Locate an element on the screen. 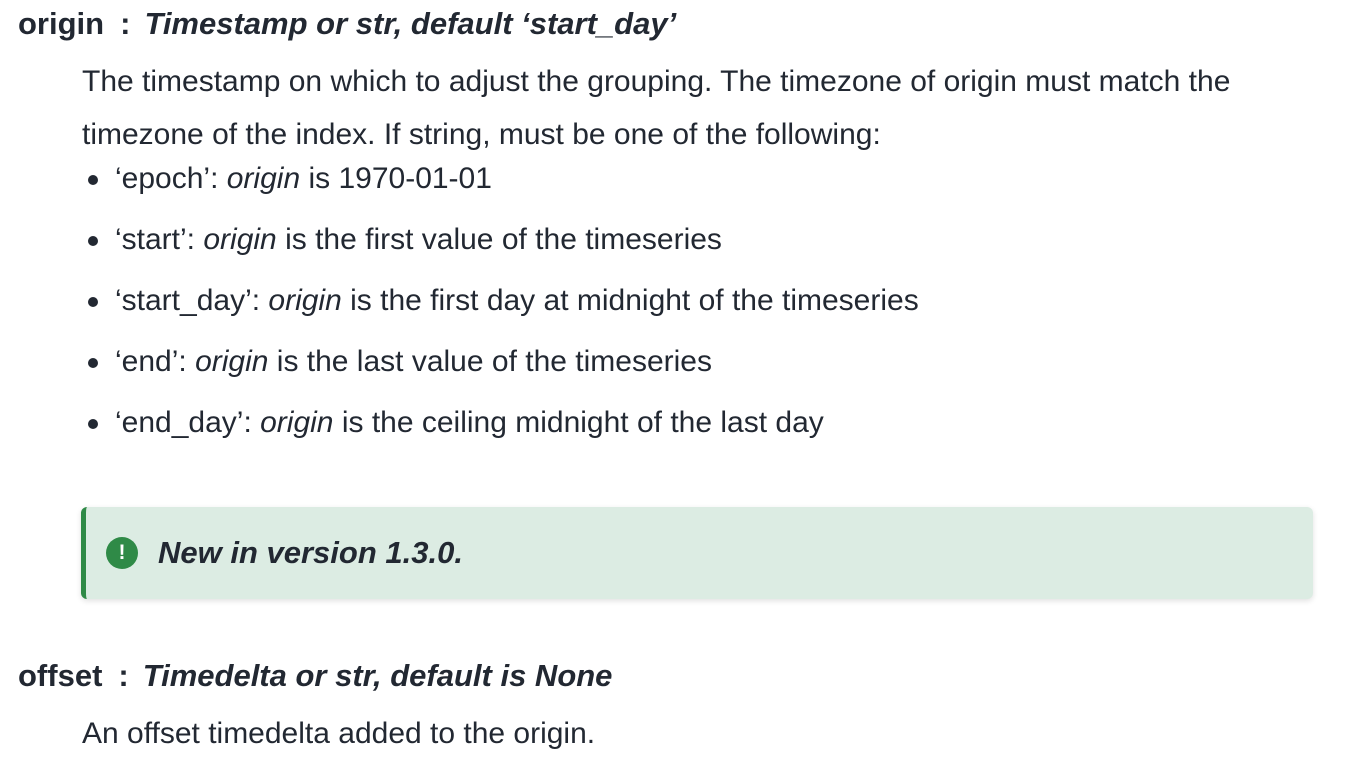 The height and width of the screenshot is (772, 1360). param-offset-body: An offset timedelta added to the origin. is located at coordinates (699, 733).